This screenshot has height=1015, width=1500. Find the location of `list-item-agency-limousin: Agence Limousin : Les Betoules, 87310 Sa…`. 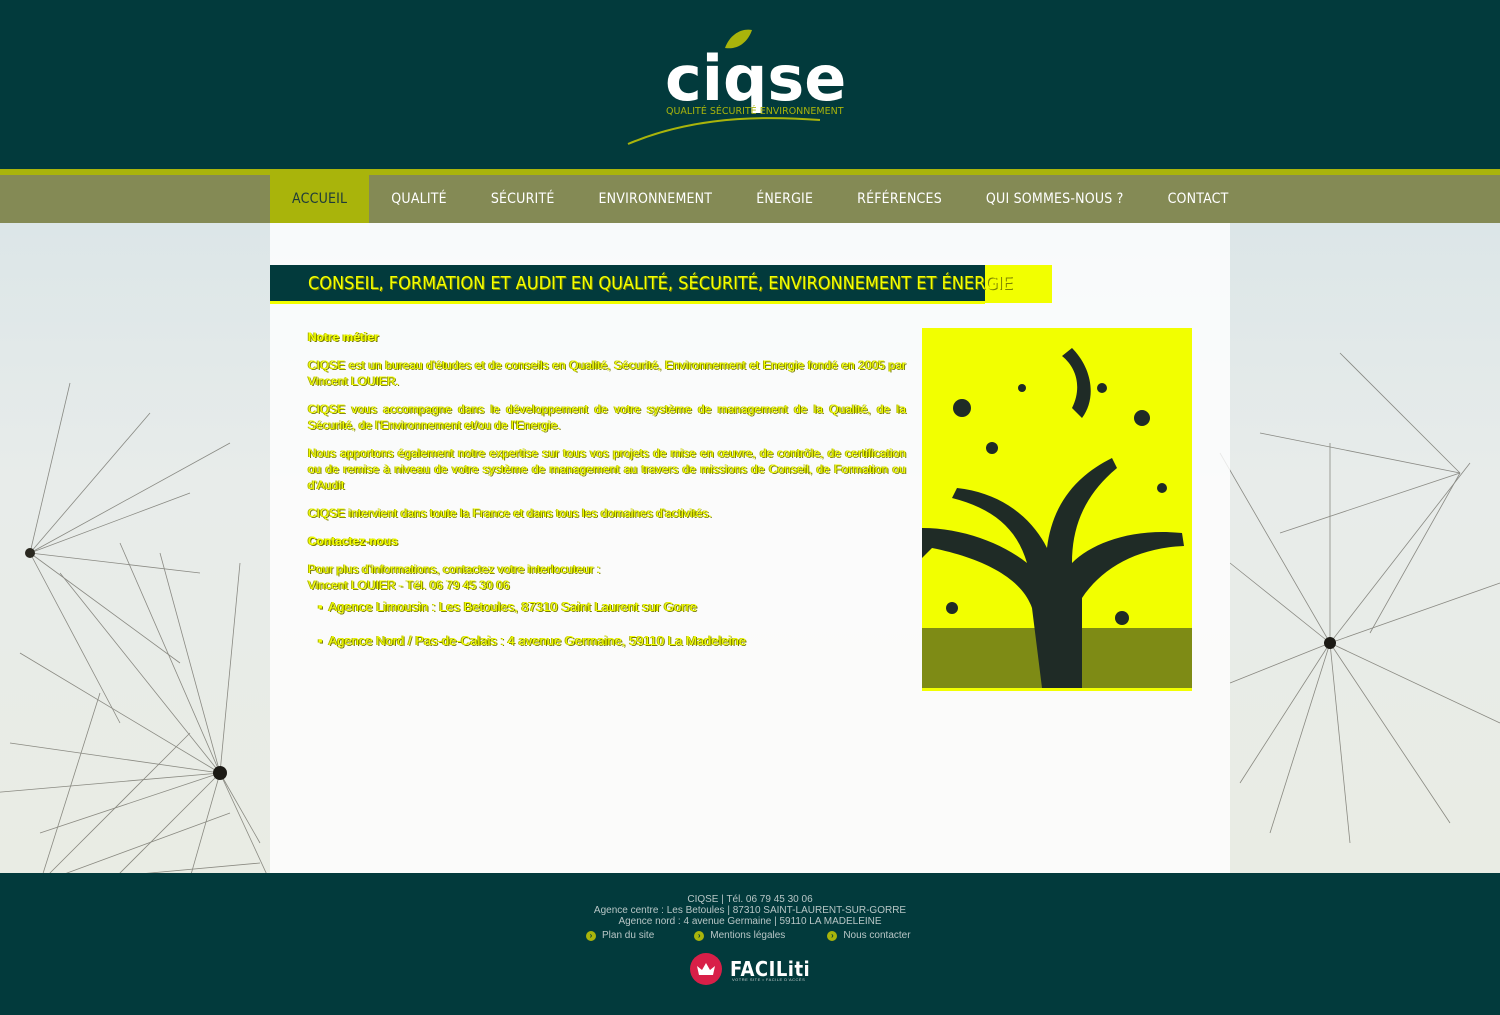

list-item-agency-limousin: Agence Limousin : Les Betoules, 87310 Sa… is located at coordinates (612, 607).